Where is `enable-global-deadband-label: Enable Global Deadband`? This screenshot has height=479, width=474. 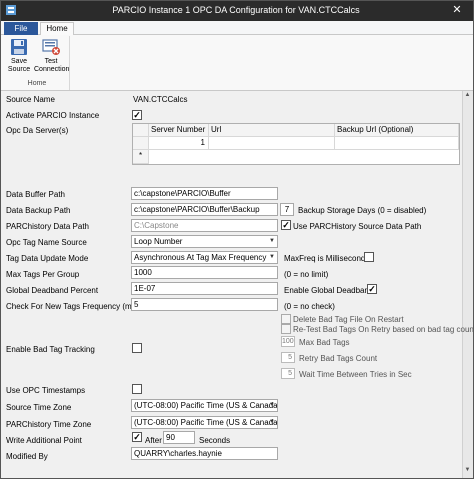
enable-global-deadband-label: Enable Global Deadband is located at coordinates (329, 290).